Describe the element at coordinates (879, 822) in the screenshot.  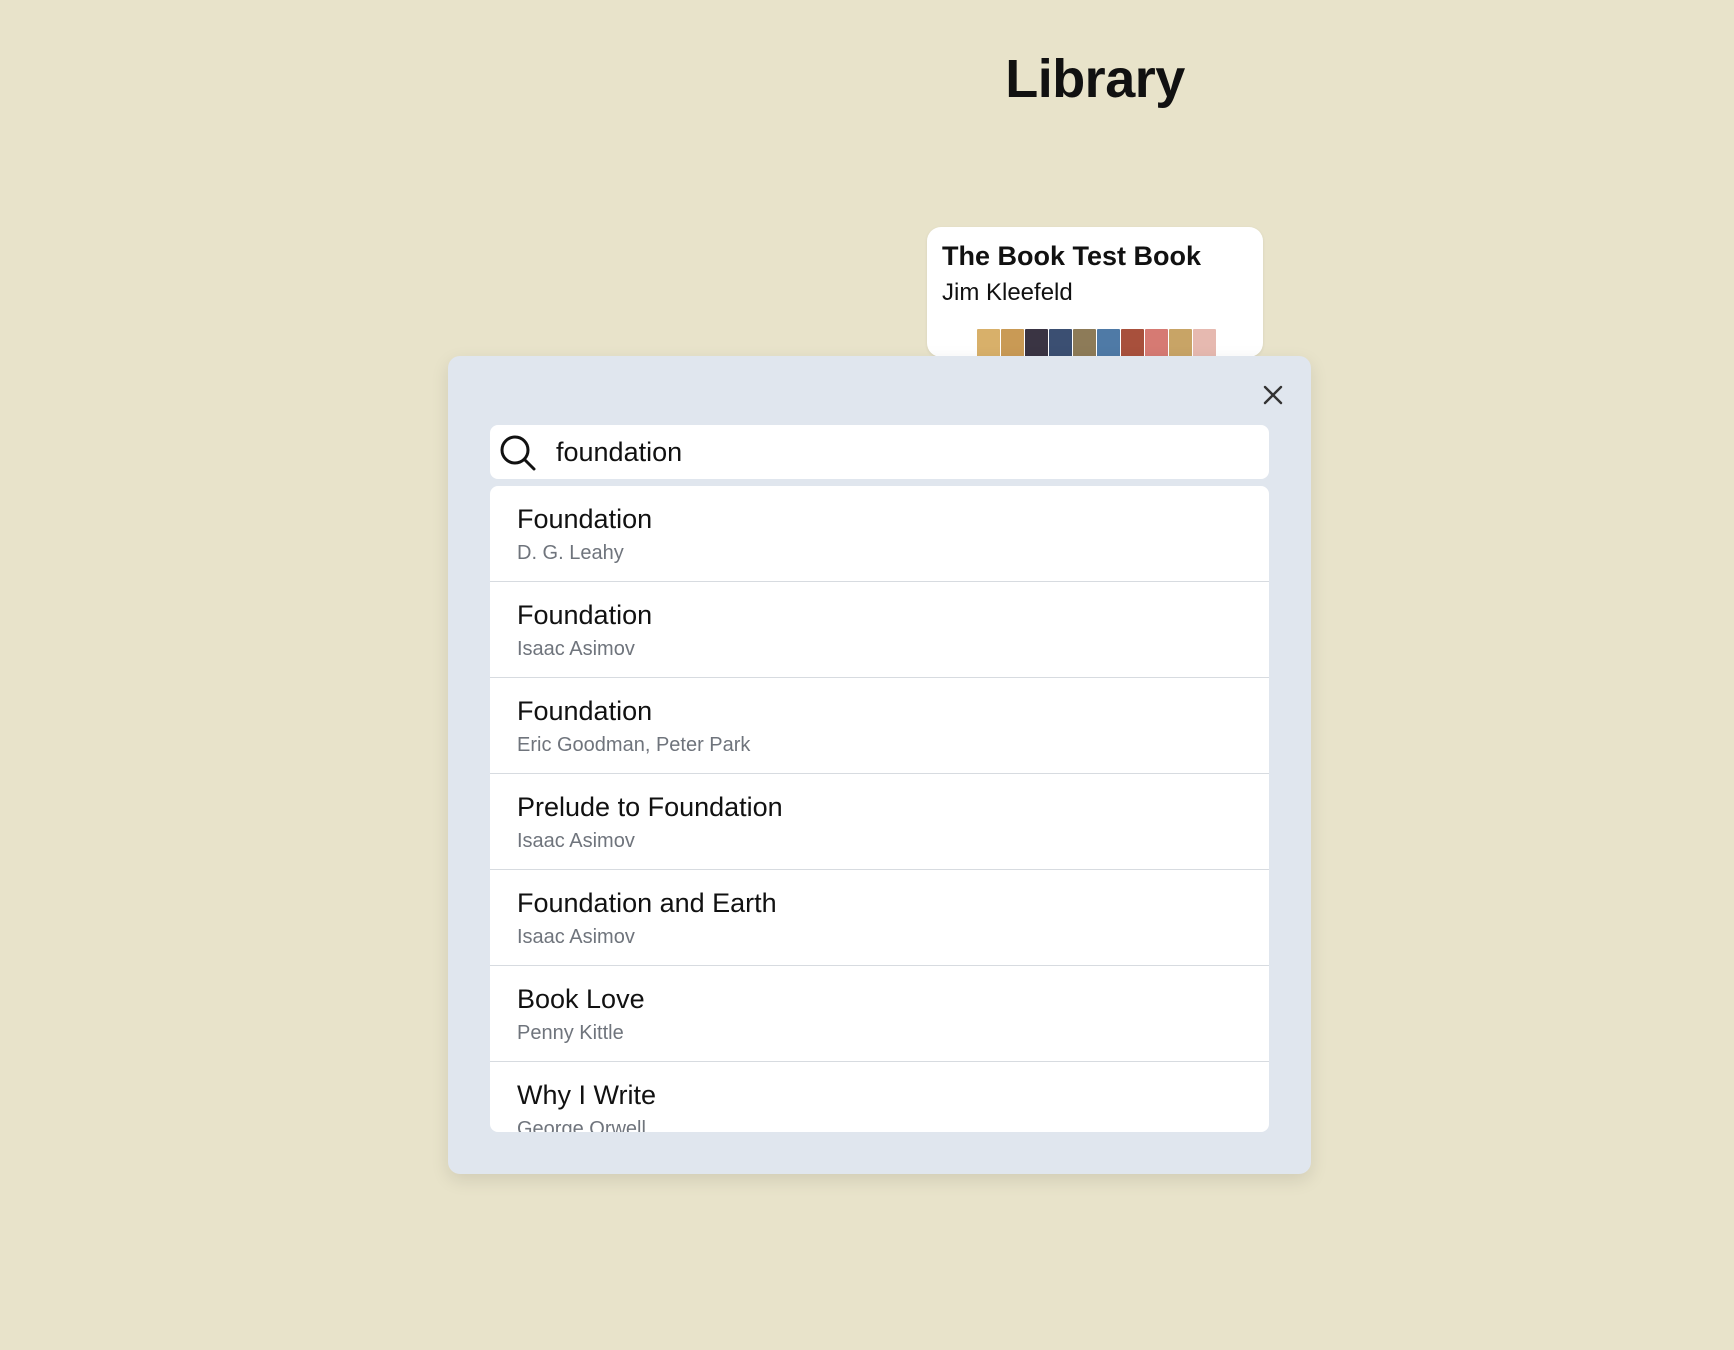
I see `search-result-item: Prelude to Foundation Isaac Asimov` at that location.